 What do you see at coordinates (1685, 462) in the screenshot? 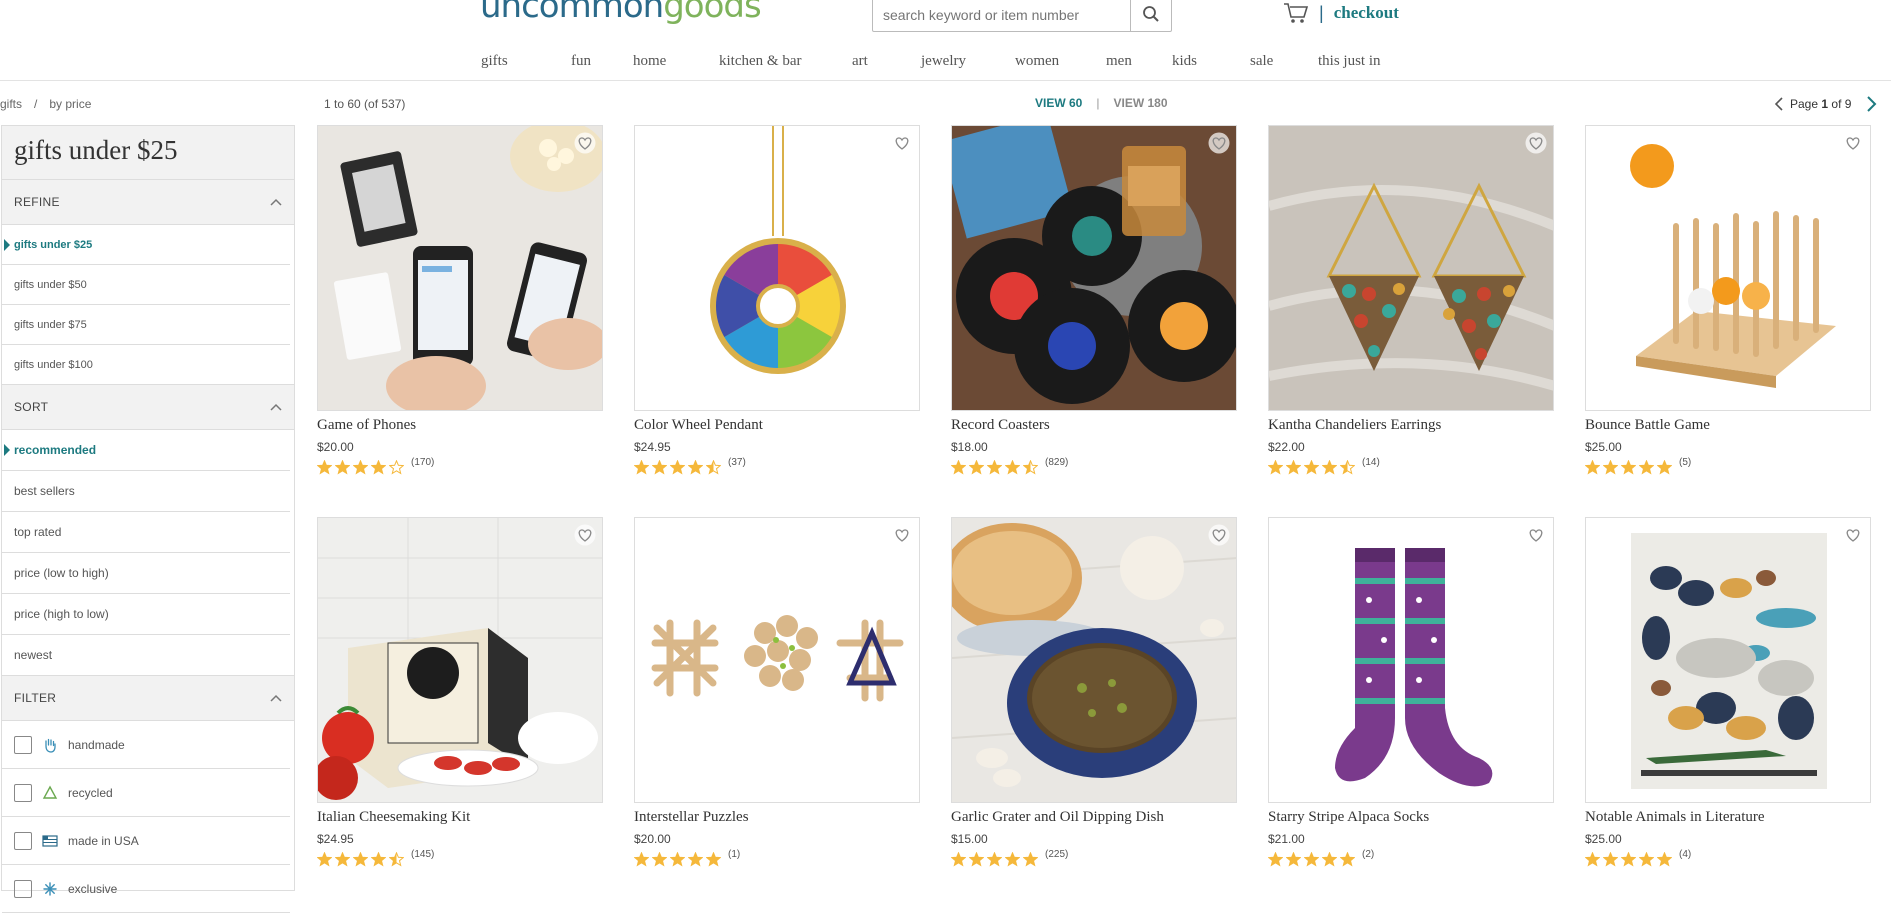
I see `review-count: (5)` at bounding box center [1685, 462].